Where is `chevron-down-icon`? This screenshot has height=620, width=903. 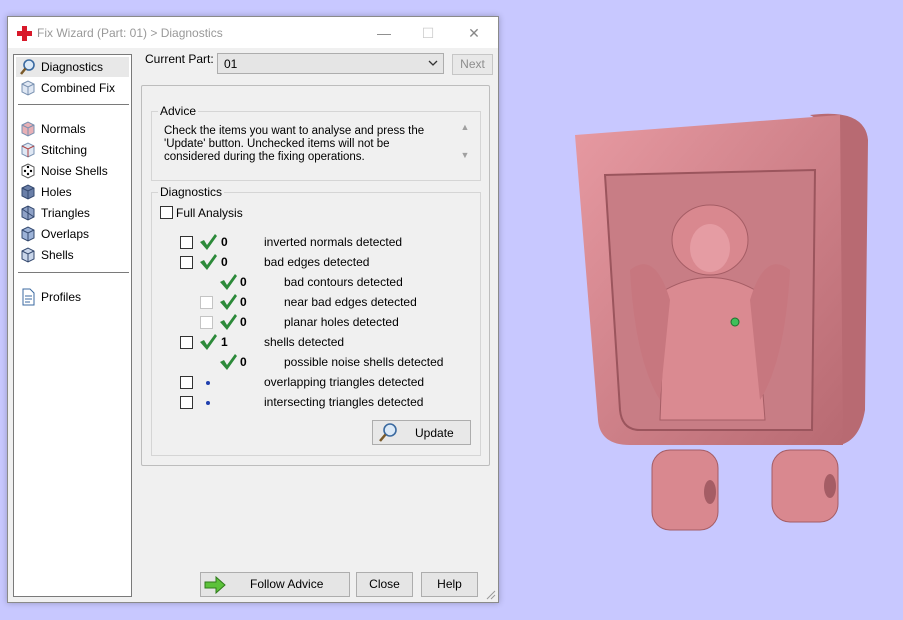 chevron-down-icon is located at coordinates (433, 63).